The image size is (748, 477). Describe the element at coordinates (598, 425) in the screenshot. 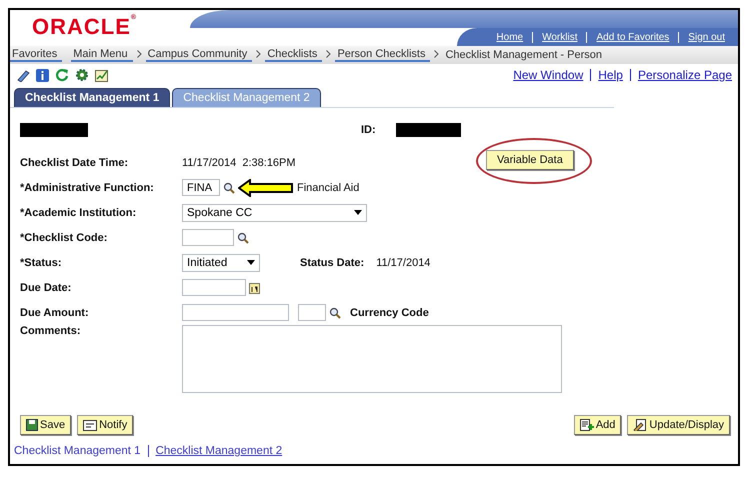

I see `toolbar-button: Add` at that location.